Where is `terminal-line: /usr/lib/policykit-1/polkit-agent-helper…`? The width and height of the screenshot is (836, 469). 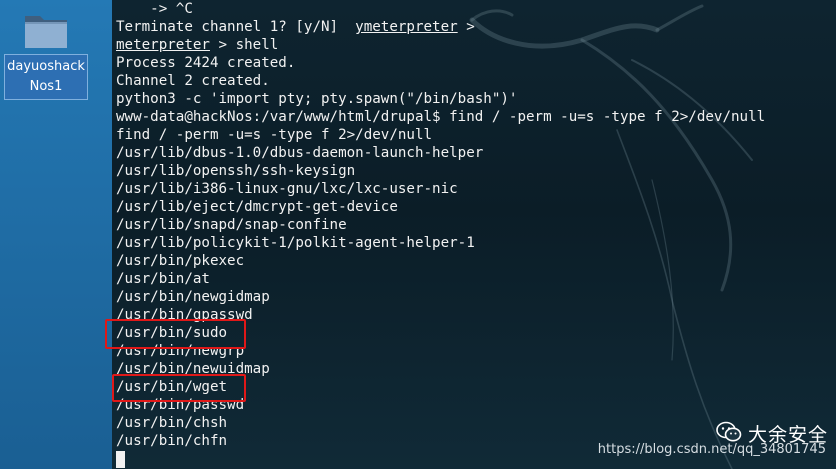
terminal-line: /usr/lib/policykit-1/polkit-agent-helper… is located at coordinates (295, 243).